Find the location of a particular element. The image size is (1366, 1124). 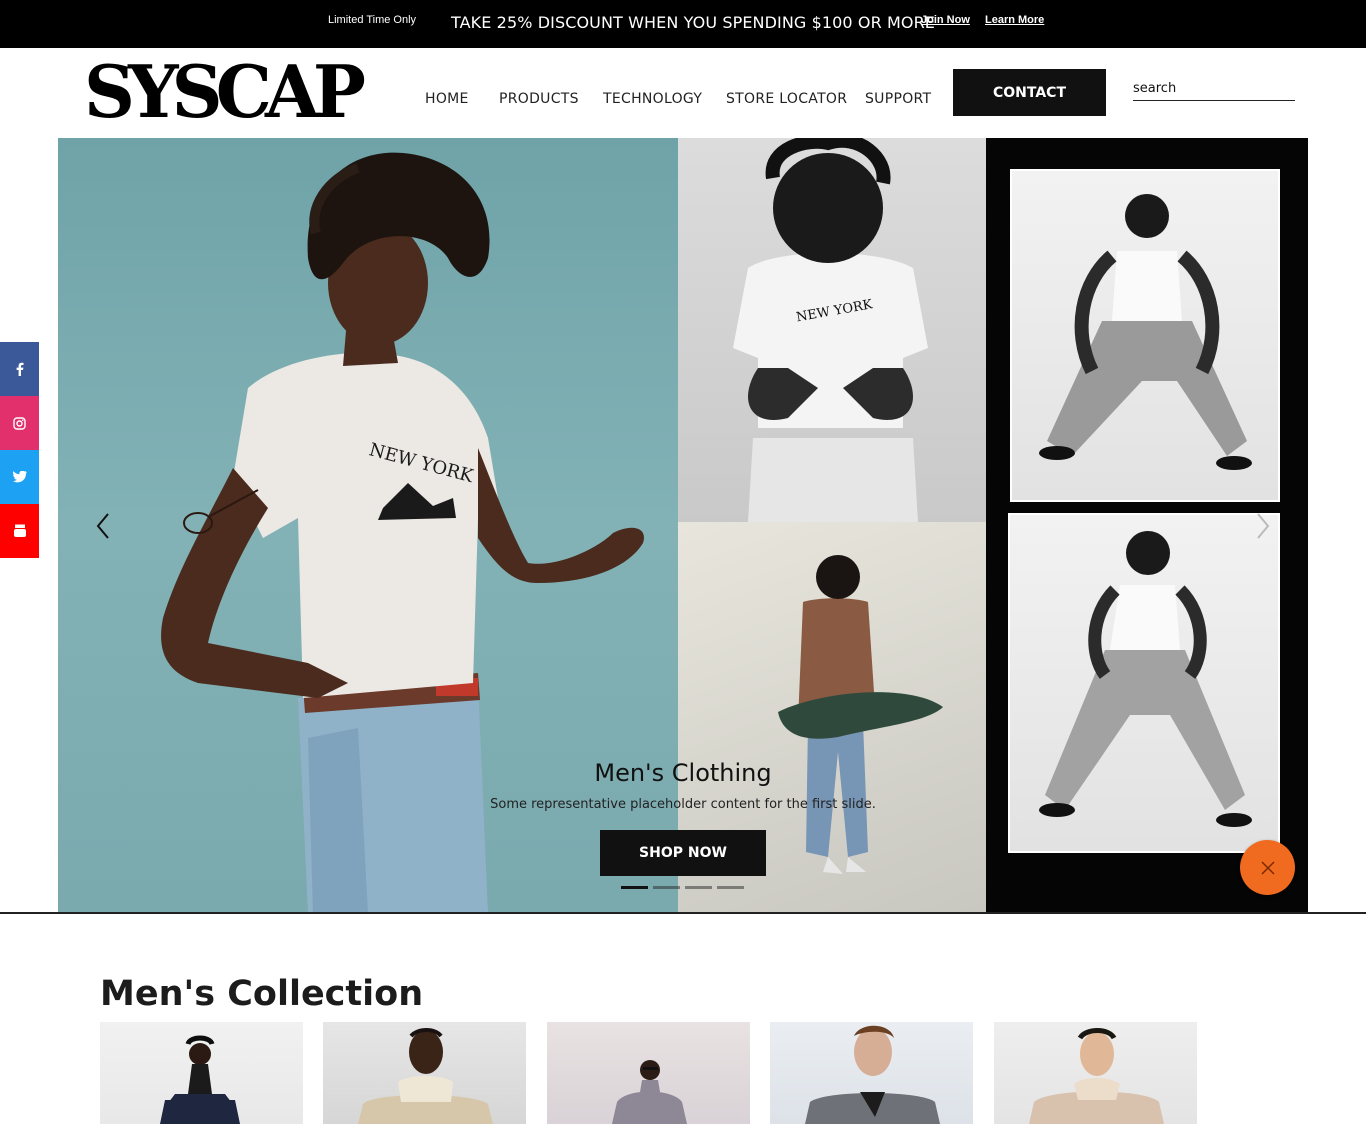

instagram-icon is located at coordinates (19, 423).